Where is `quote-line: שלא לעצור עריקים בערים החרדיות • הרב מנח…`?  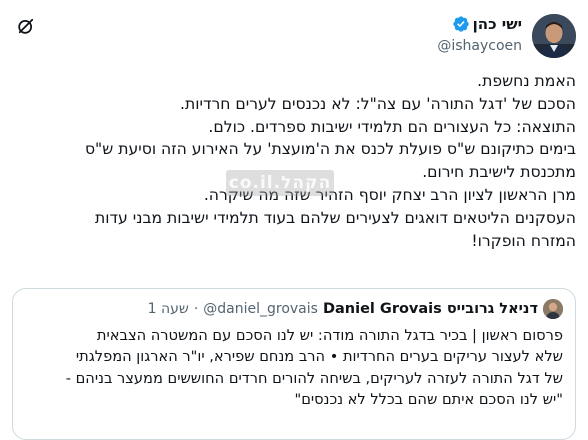
quote-line: שלא לעצור עריקים בערים החרדיות • הרב מנח… is located at coordinates (319, 357).